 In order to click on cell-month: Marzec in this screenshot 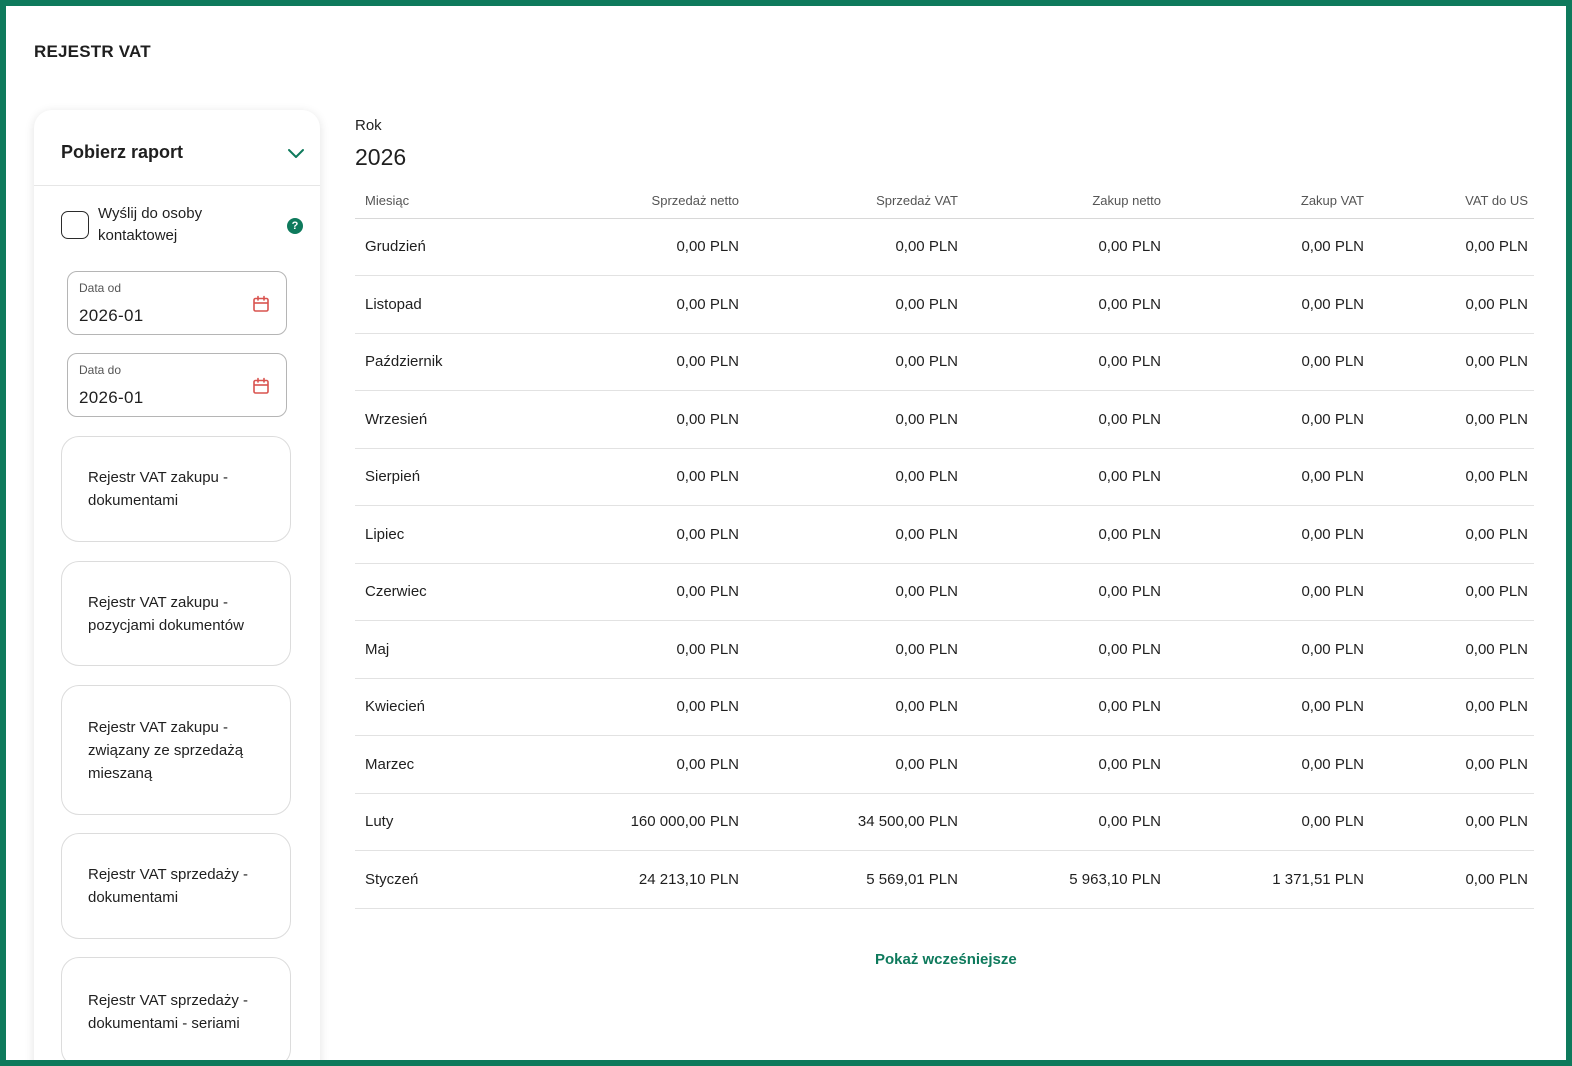, I will do `click(430, 764)`.